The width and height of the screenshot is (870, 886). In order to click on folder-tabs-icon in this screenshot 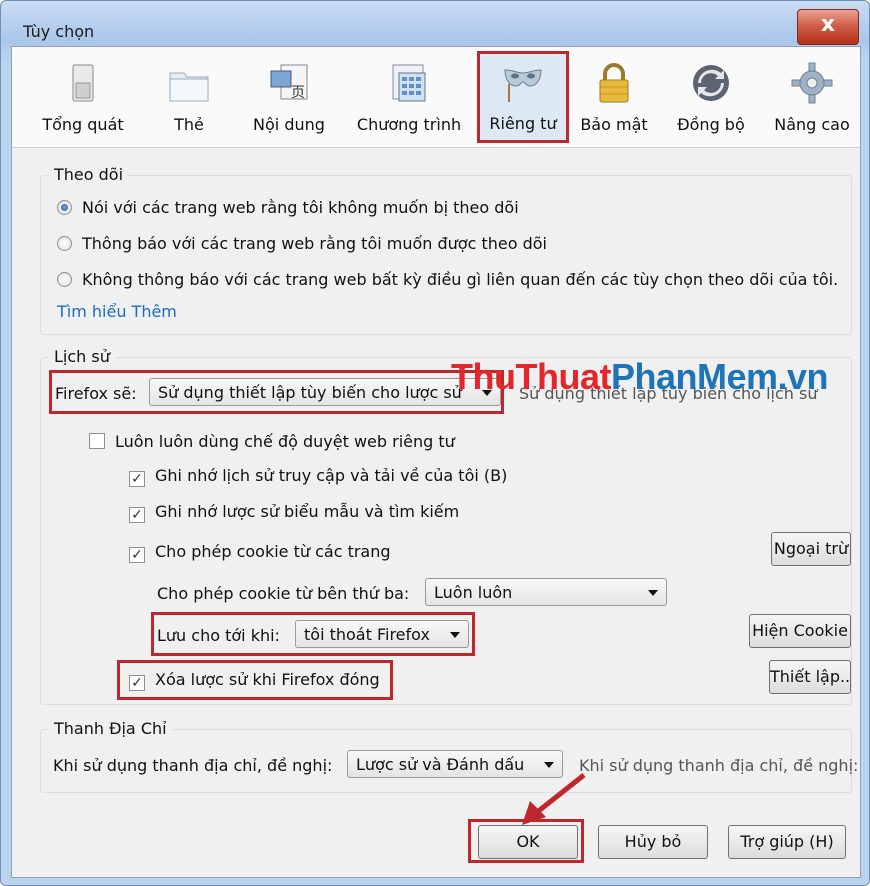, I will do `click(189, 87)`.